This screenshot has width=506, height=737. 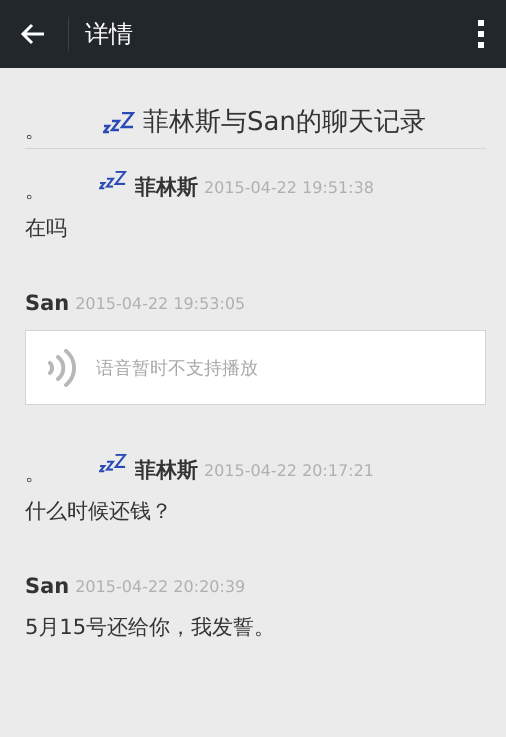 I want to click on timestamp: 2015-04-22 19:51:38, so click(x=289, y=187).